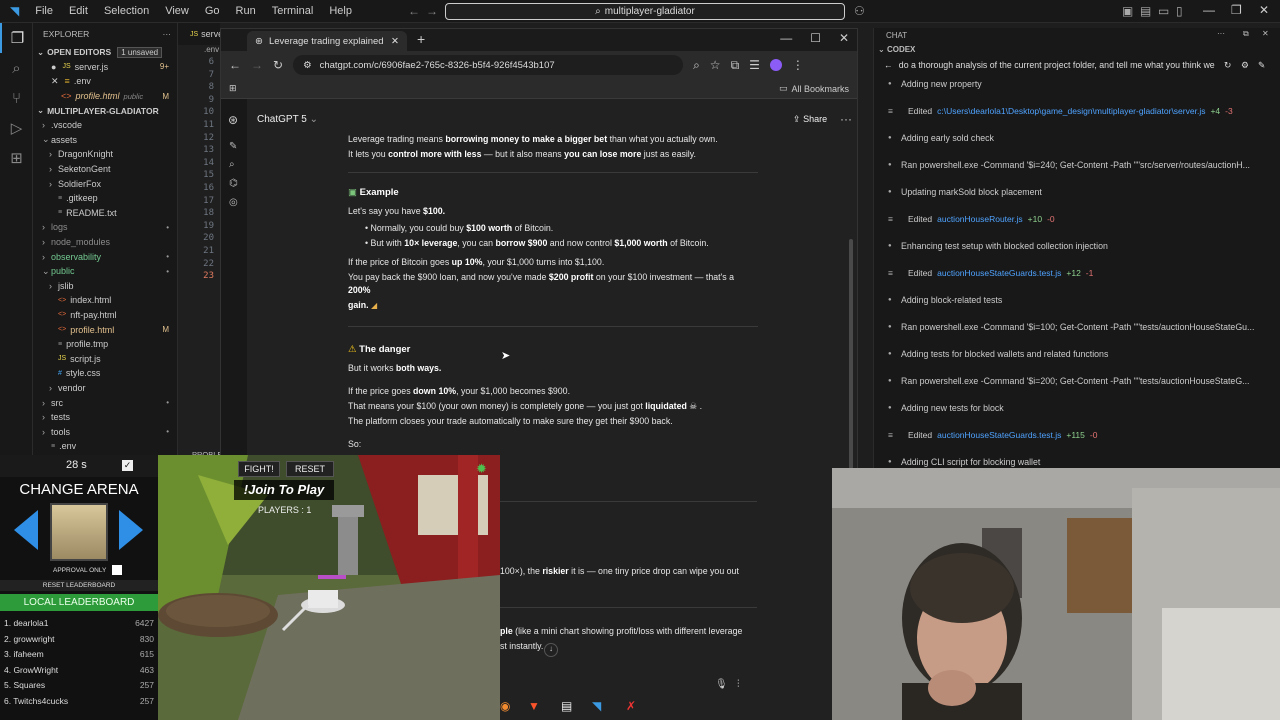  Describe the element at coordinates (259, 469) in the screenshot. I see `fight-button: FIGHT!` at that location.